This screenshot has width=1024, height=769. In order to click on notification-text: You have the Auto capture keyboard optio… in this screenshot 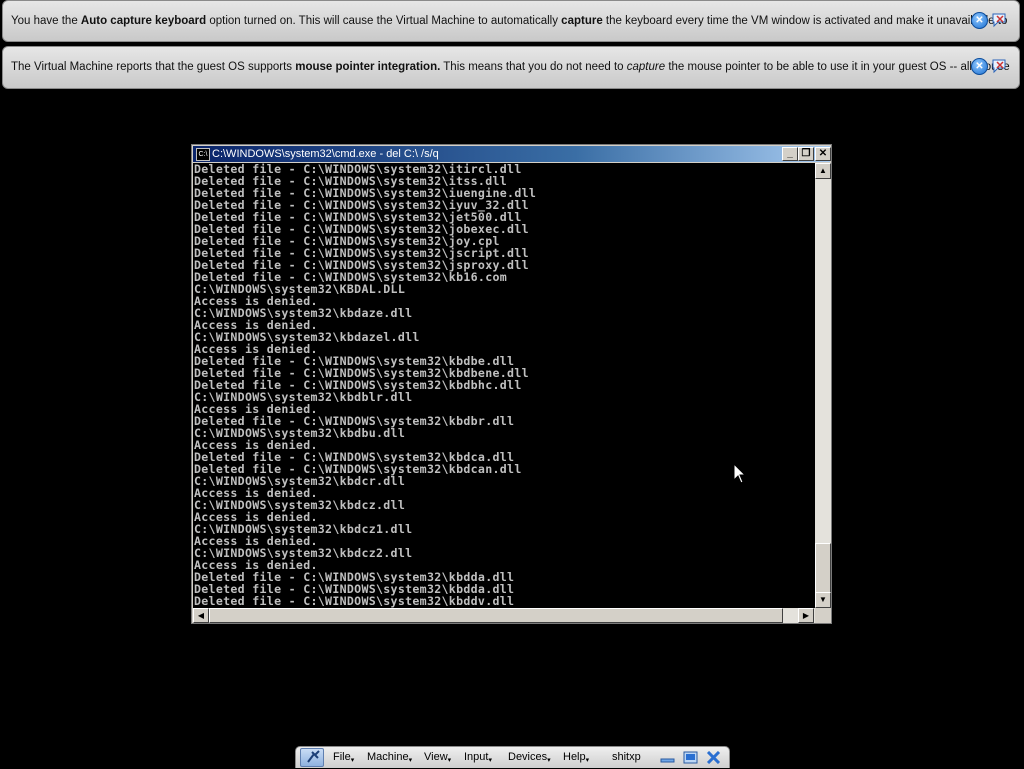, I will do `click(509, 21)`.